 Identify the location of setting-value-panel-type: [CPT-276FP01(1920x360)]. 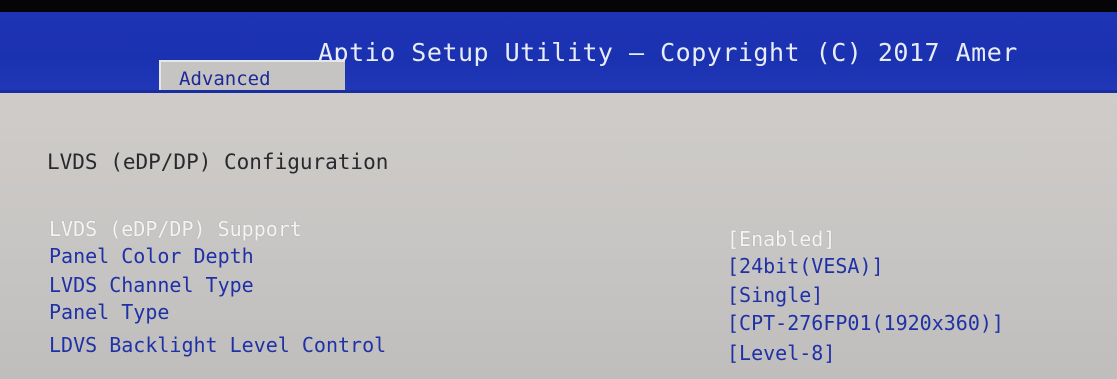
(865, 323).